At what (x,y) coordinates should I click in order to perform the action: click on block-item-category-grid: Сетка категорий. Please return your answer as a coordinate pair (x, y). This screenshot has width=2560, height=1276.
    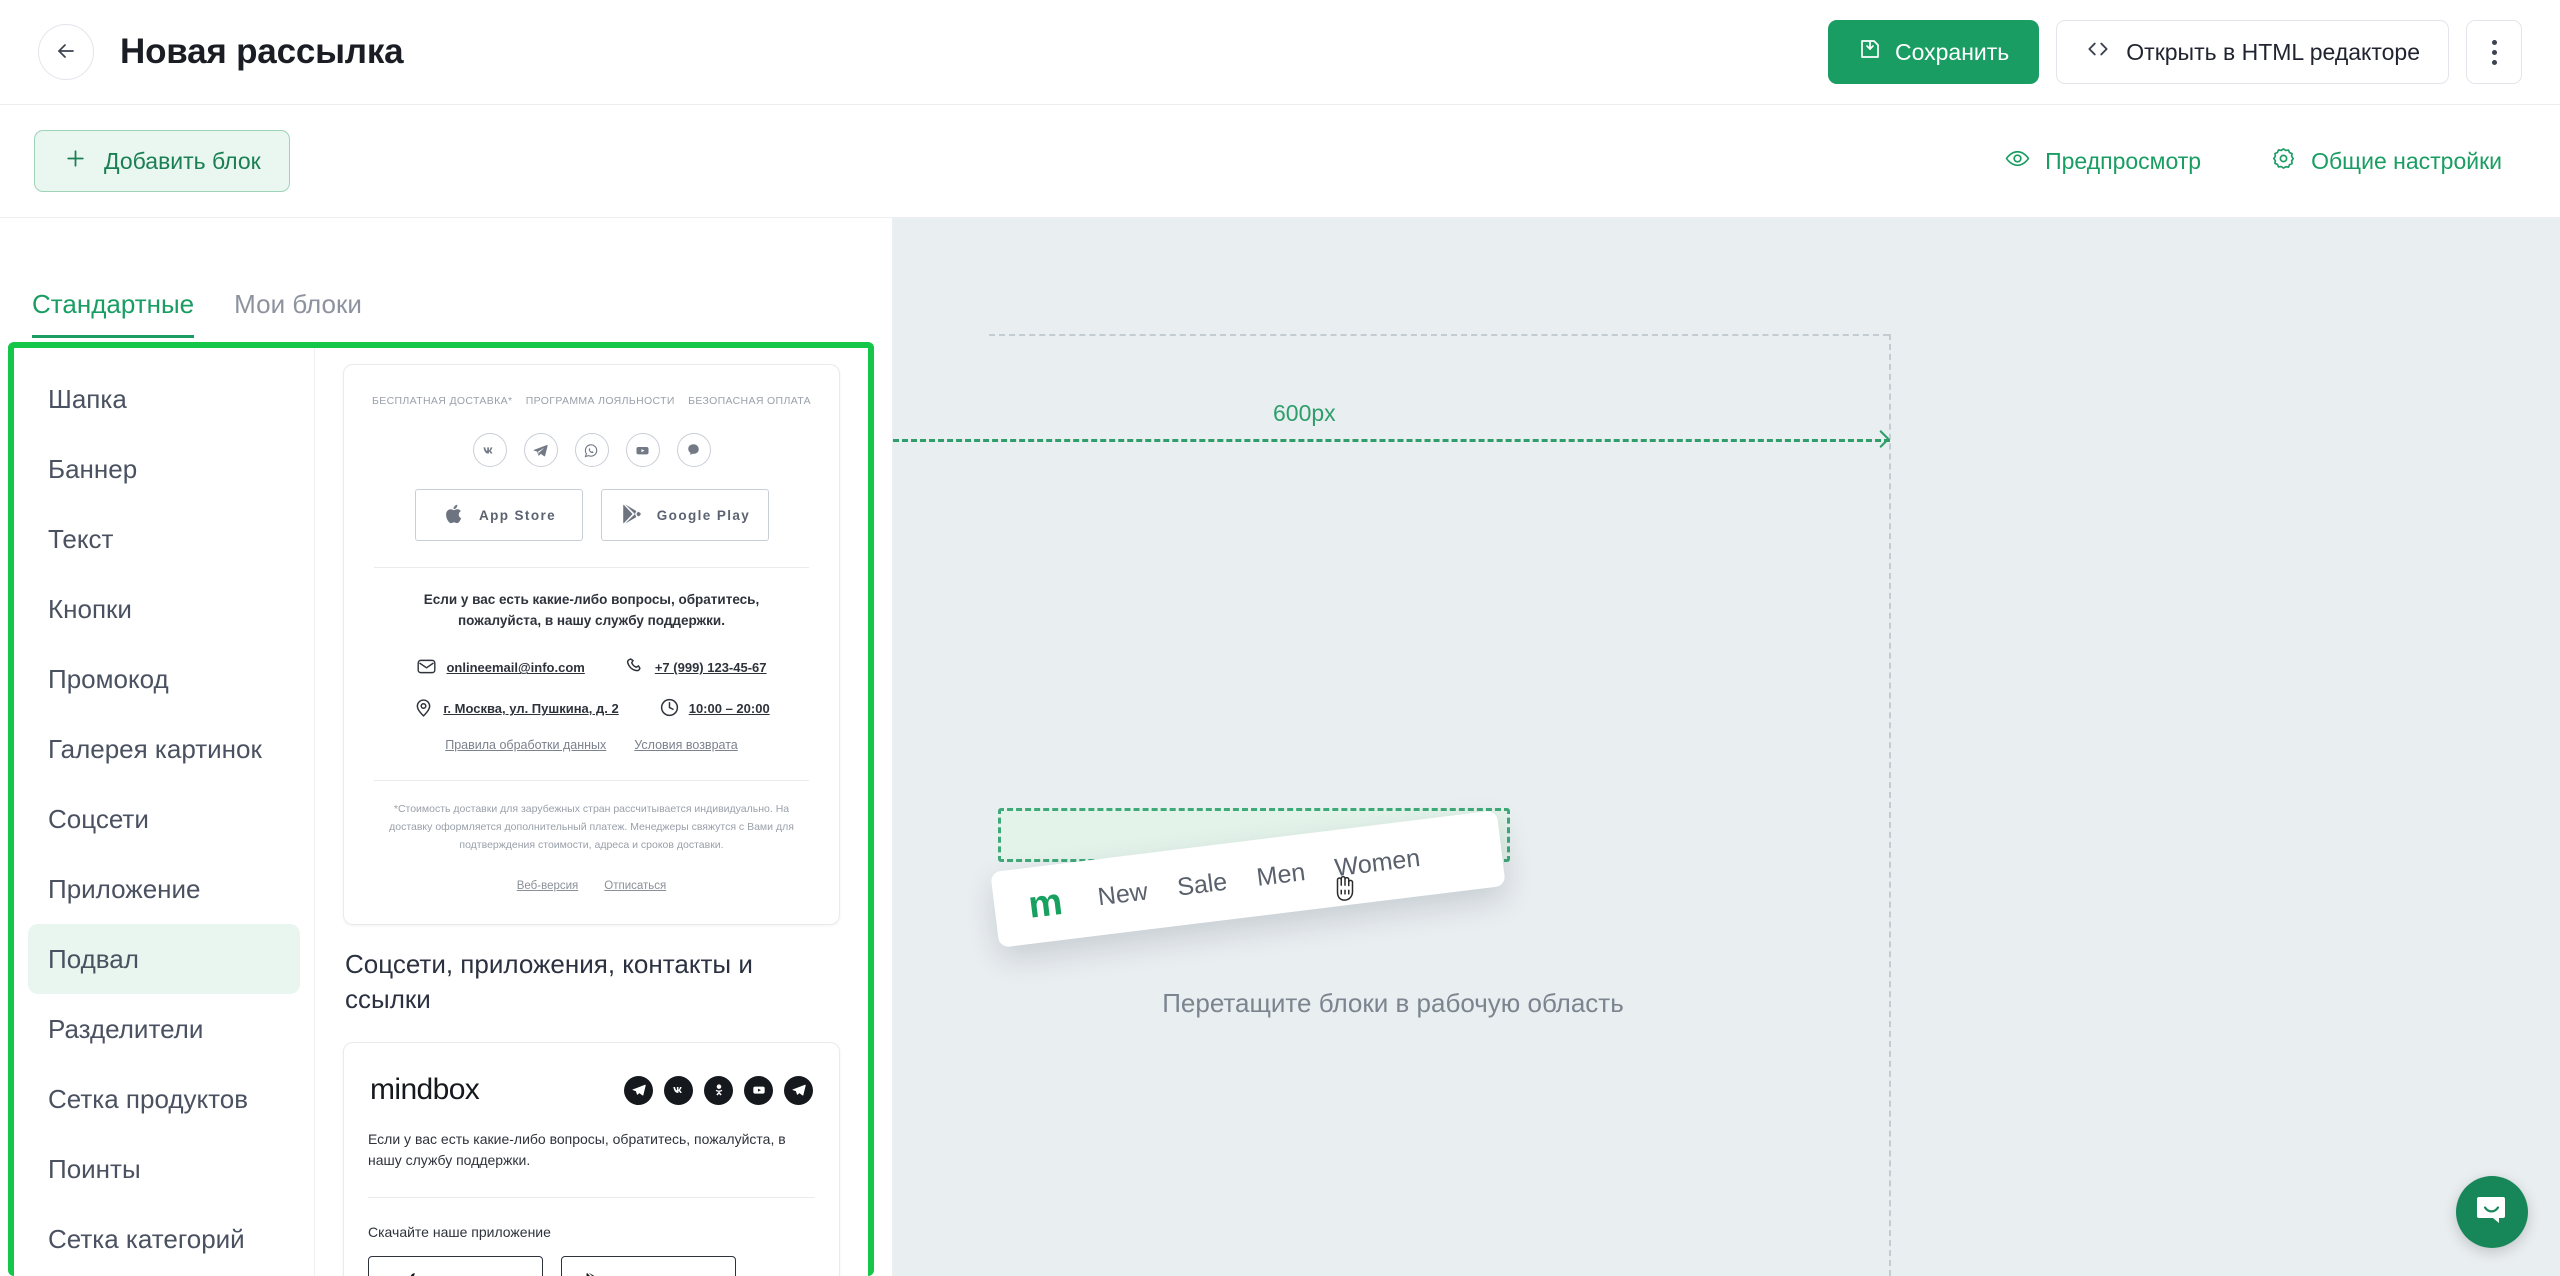
    Looking at the image, I should click on (164, 1239).